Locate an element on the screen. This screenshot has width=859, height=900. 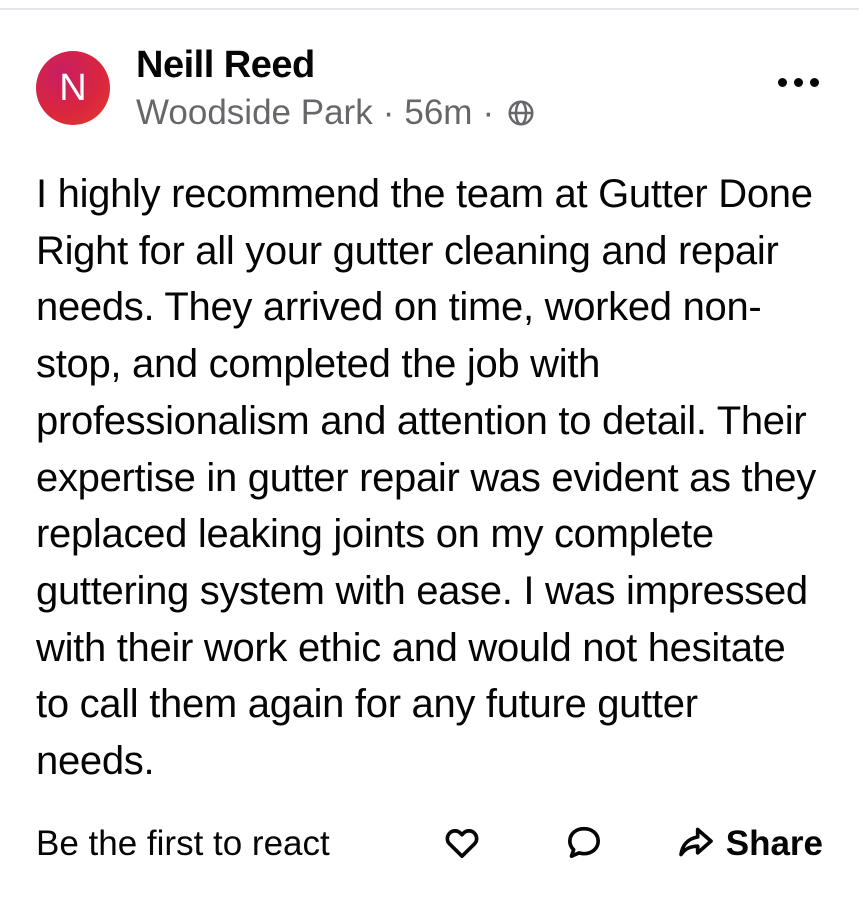
like-button is located at coordinates (462, 844).